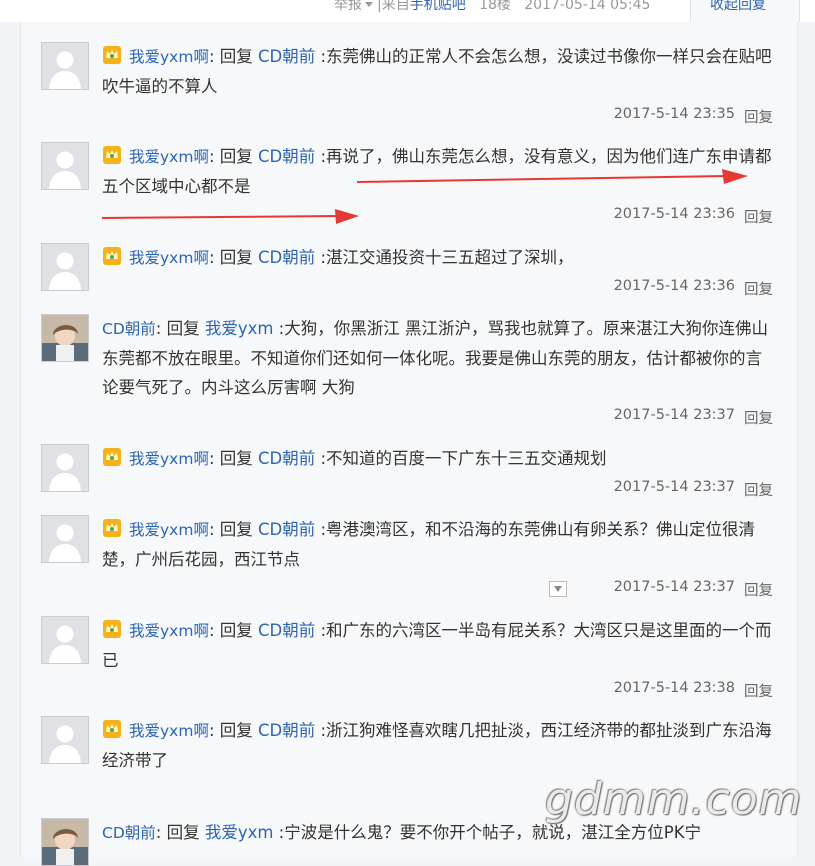  I want to click on reply-text: :不知道的百度一下广东十三五交通规划, so click(461, 458).